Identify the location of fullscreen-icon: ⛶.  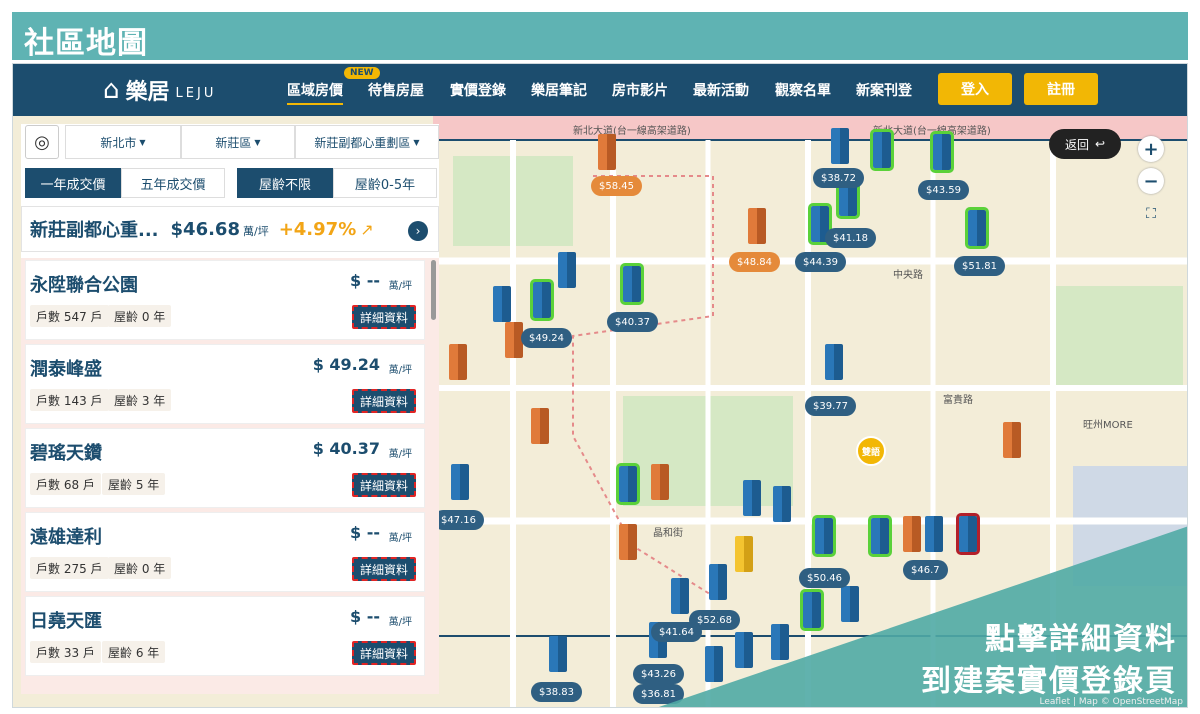
(1151, 214).